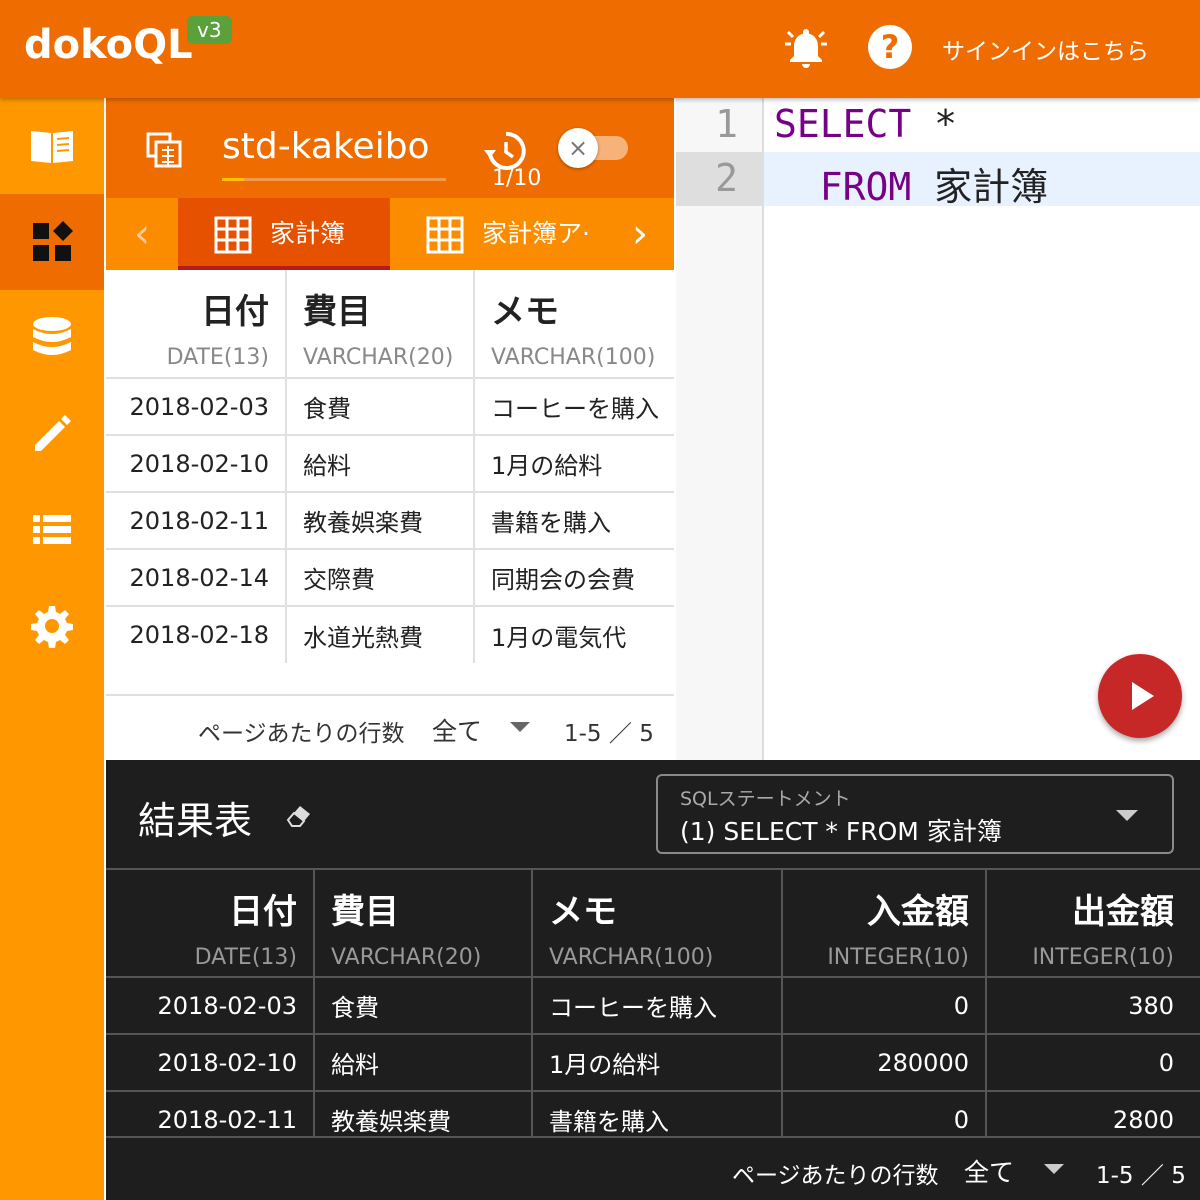 This screenshot has width=1200, height=1200. I want to click on chevron-right-icon: ›, so click(639, 234).